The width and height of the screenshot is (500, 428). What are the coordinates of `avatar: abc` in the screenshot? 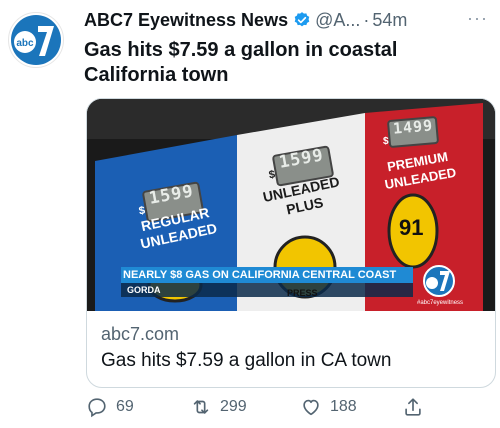 It's located at (36, 40).